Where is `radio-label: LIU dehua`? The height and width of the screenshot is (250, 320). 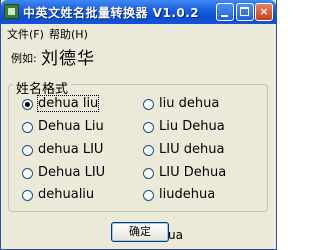 radio-label: LIU dehua is located at coordinates (192, 149).